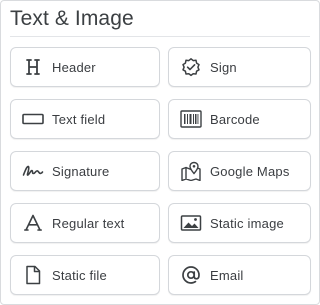  What do you see at coordinates (88, 223) in the screenshot?
I see `tile-label: Regular text` at bounding box center [88, 223].